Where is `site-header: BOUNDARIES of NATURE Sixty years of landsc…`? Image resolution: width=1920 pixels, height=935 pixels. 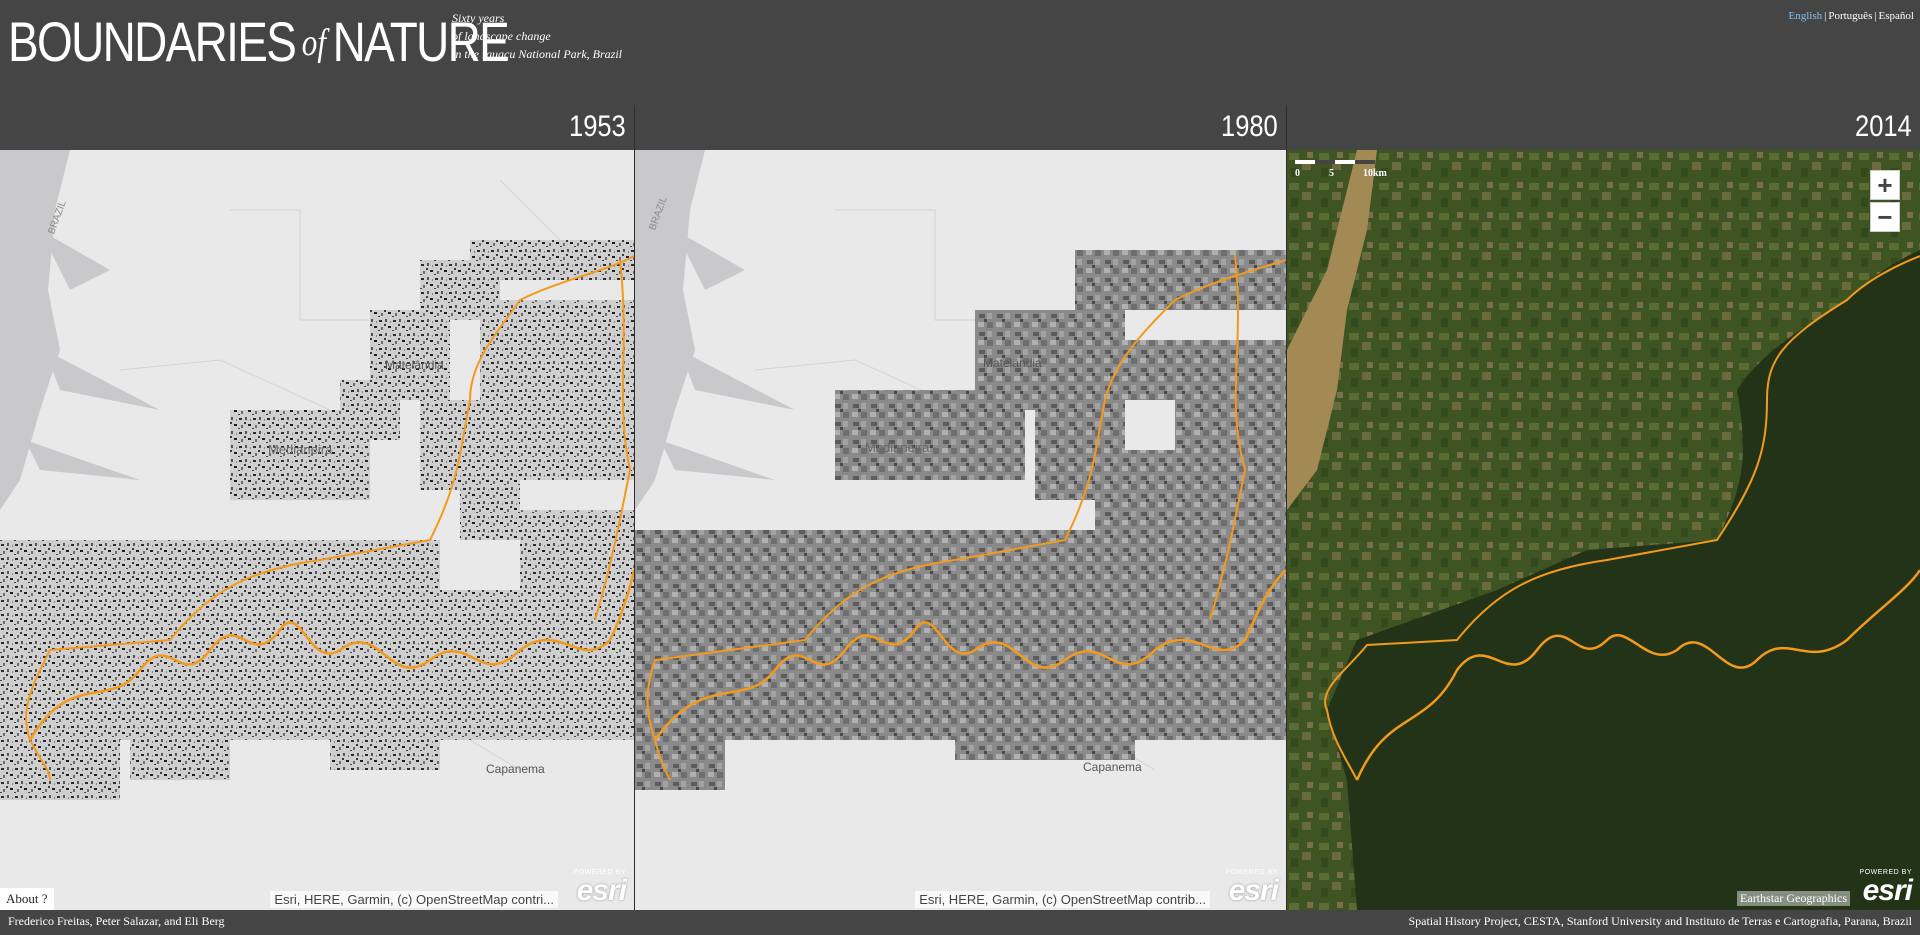
site-header: BOUNDARIES of NATURE Sixty years of landsc… is located at coordinates (960, 52).